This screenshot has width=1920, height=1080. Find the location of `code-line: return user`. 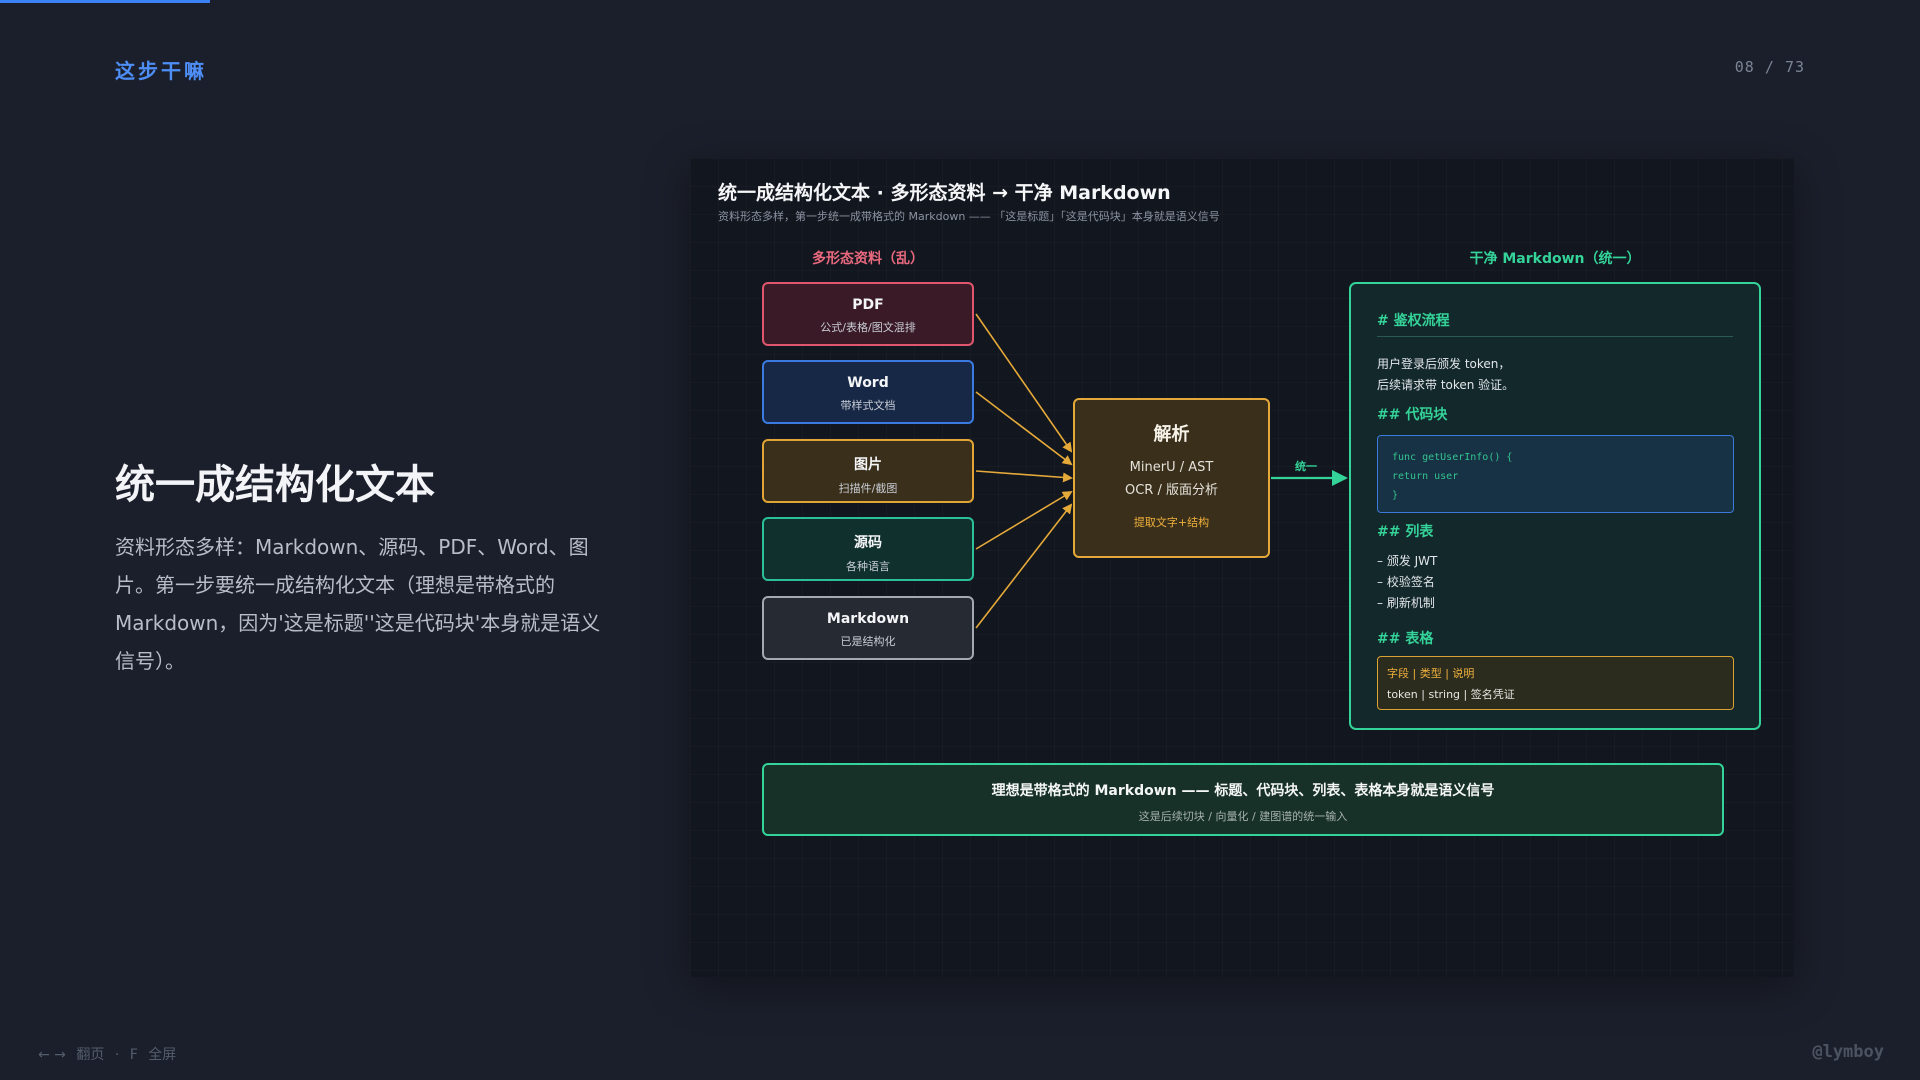

code-line: return user is located at coordinates (1425, 476).